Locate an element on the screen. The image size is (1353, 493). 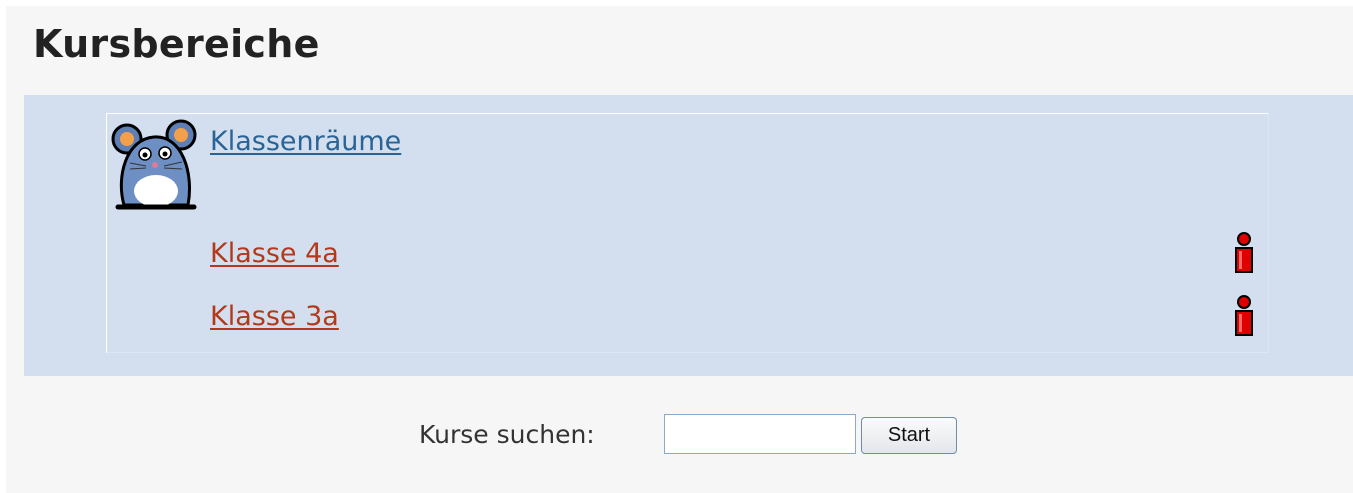
start-search-button: Start is located at coordinates (909, 435).